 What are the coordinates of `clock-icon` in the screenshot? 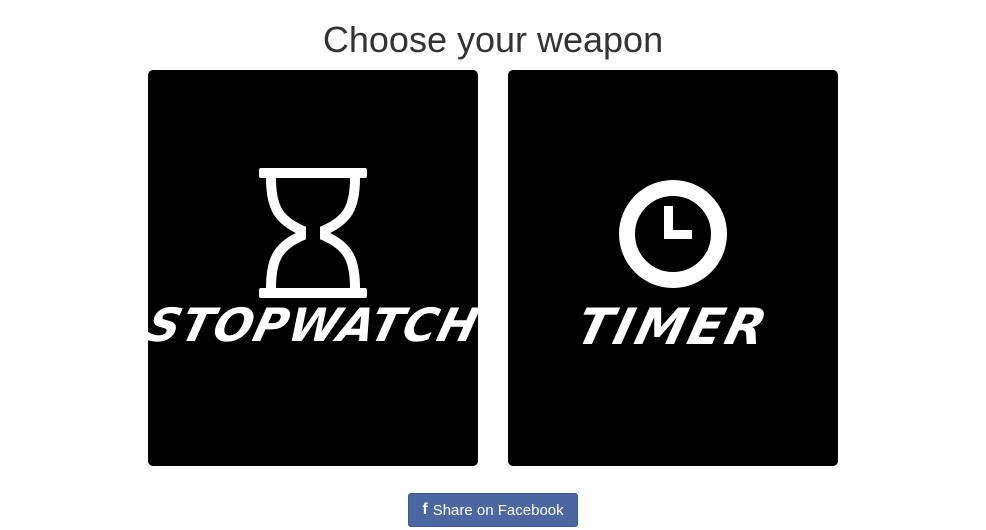 It's located at (673, 234).